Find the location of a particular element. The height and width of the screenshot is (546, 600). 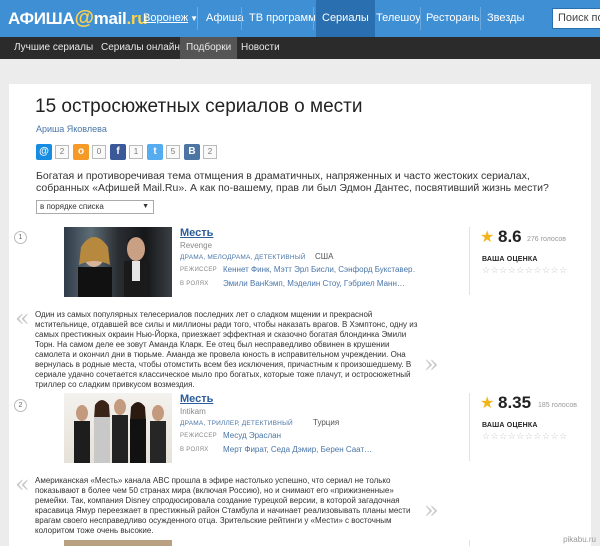

share-count: 1 is located at coordinates (136, 152).